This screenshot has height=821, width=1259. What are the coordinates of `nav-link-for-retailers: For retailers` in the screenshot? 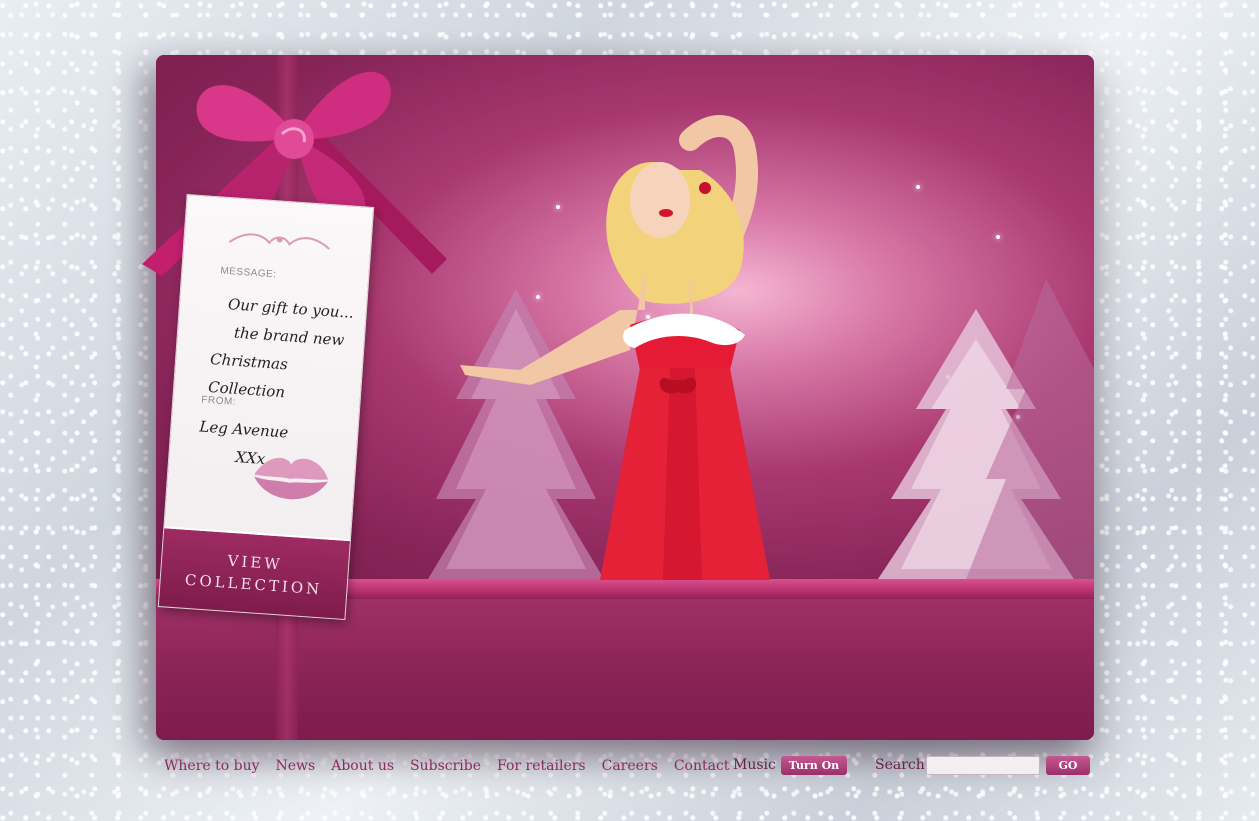 It's located at (541, 766).